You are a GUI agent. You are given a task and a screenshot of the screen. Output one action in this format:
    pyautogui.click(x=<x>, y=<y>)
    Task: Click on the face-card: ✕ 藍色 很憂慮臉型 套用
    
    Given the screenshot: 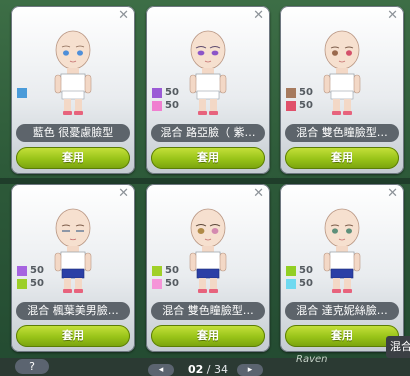 What is the action you would take?
    pyautogui.click(x=73, y=90)
    